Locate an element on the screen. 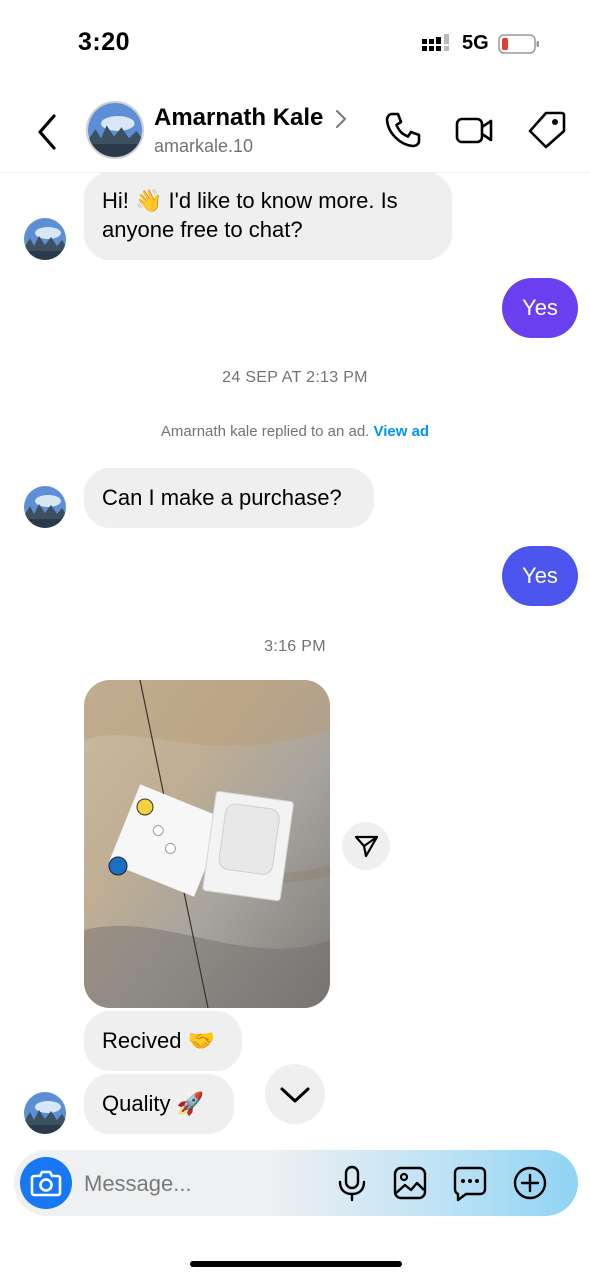 The width and height of the screenshot is (590, 1280). timestamp: 3:16 PM is located at coordinates (295, 646).